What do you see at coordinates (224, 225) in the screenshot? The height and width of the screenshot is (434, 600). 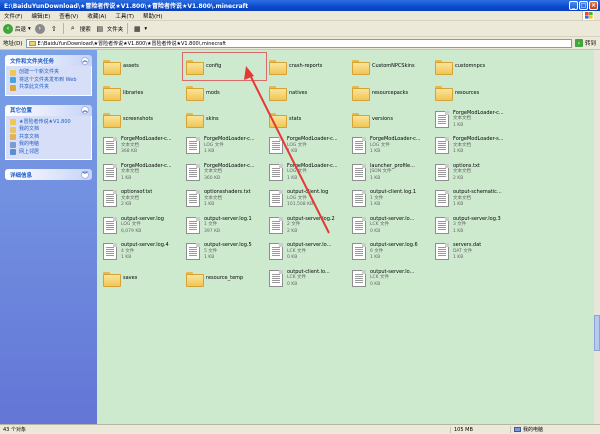 I see `file-item: output-server.log.1 1 文件 397 KB` at bounding box center [224, 225].